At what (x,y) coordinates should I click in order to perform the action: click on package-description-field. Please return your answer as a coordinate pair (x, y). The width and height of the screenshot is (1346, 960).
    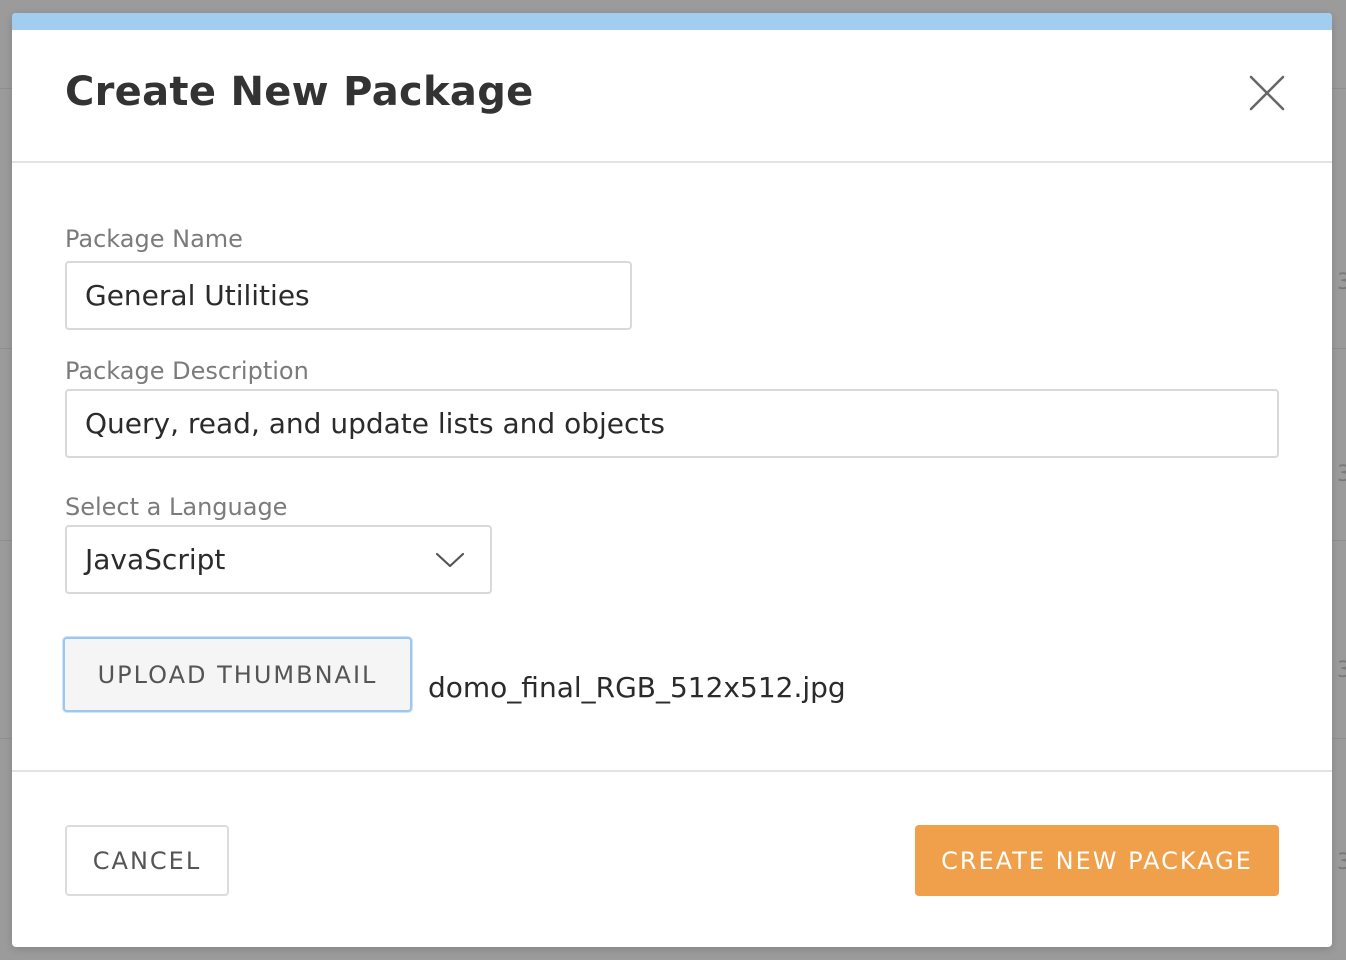
    Looking at the image, I should click on (672, 423).